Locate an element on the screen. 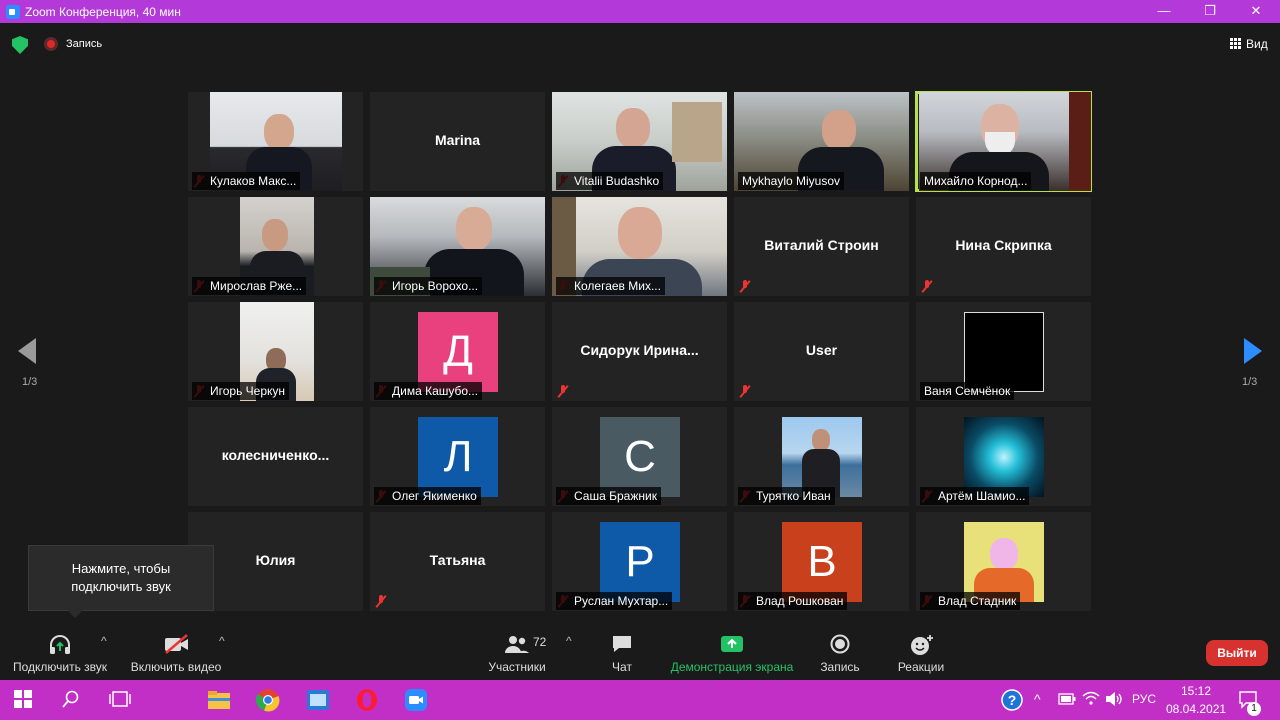 This screenshot has width=1280, height=720. help-icon: ? is located at coordinates (1012, 700).